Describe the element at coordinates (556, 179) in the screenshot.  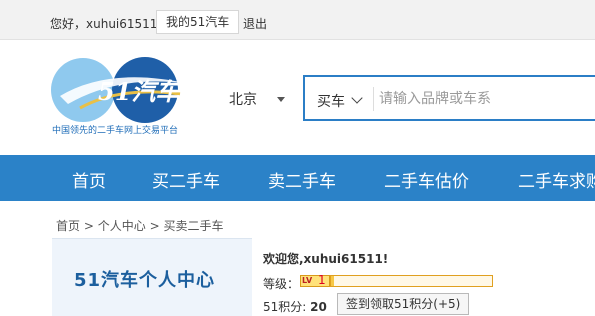
I see `nav-item-wanted: 二手车求购` at that location.